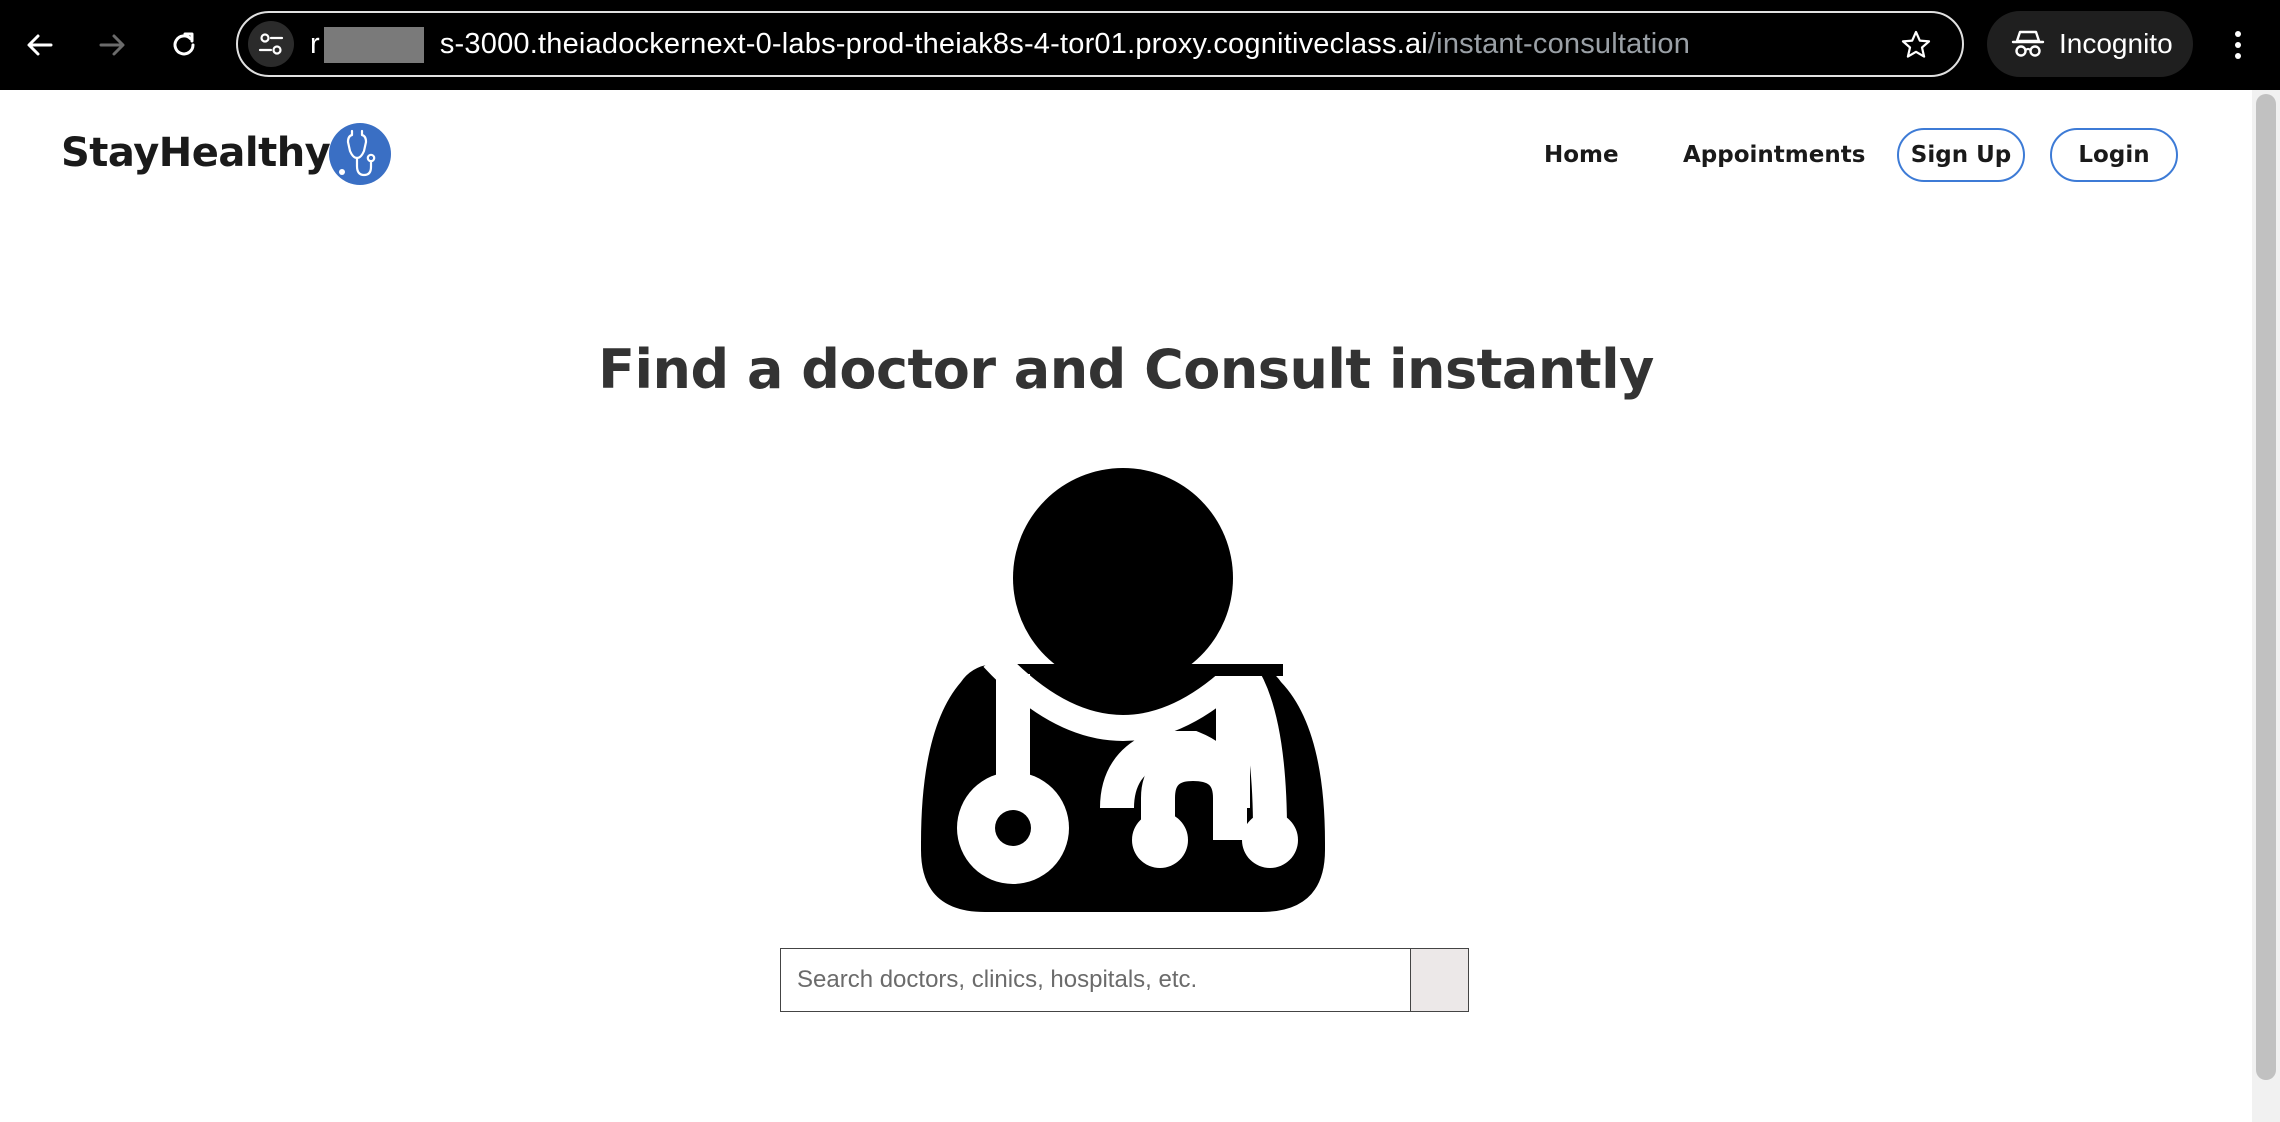 The width and height of the screenshot is (2280, 1122). I want to click on site-info-button, so click(271, 44).